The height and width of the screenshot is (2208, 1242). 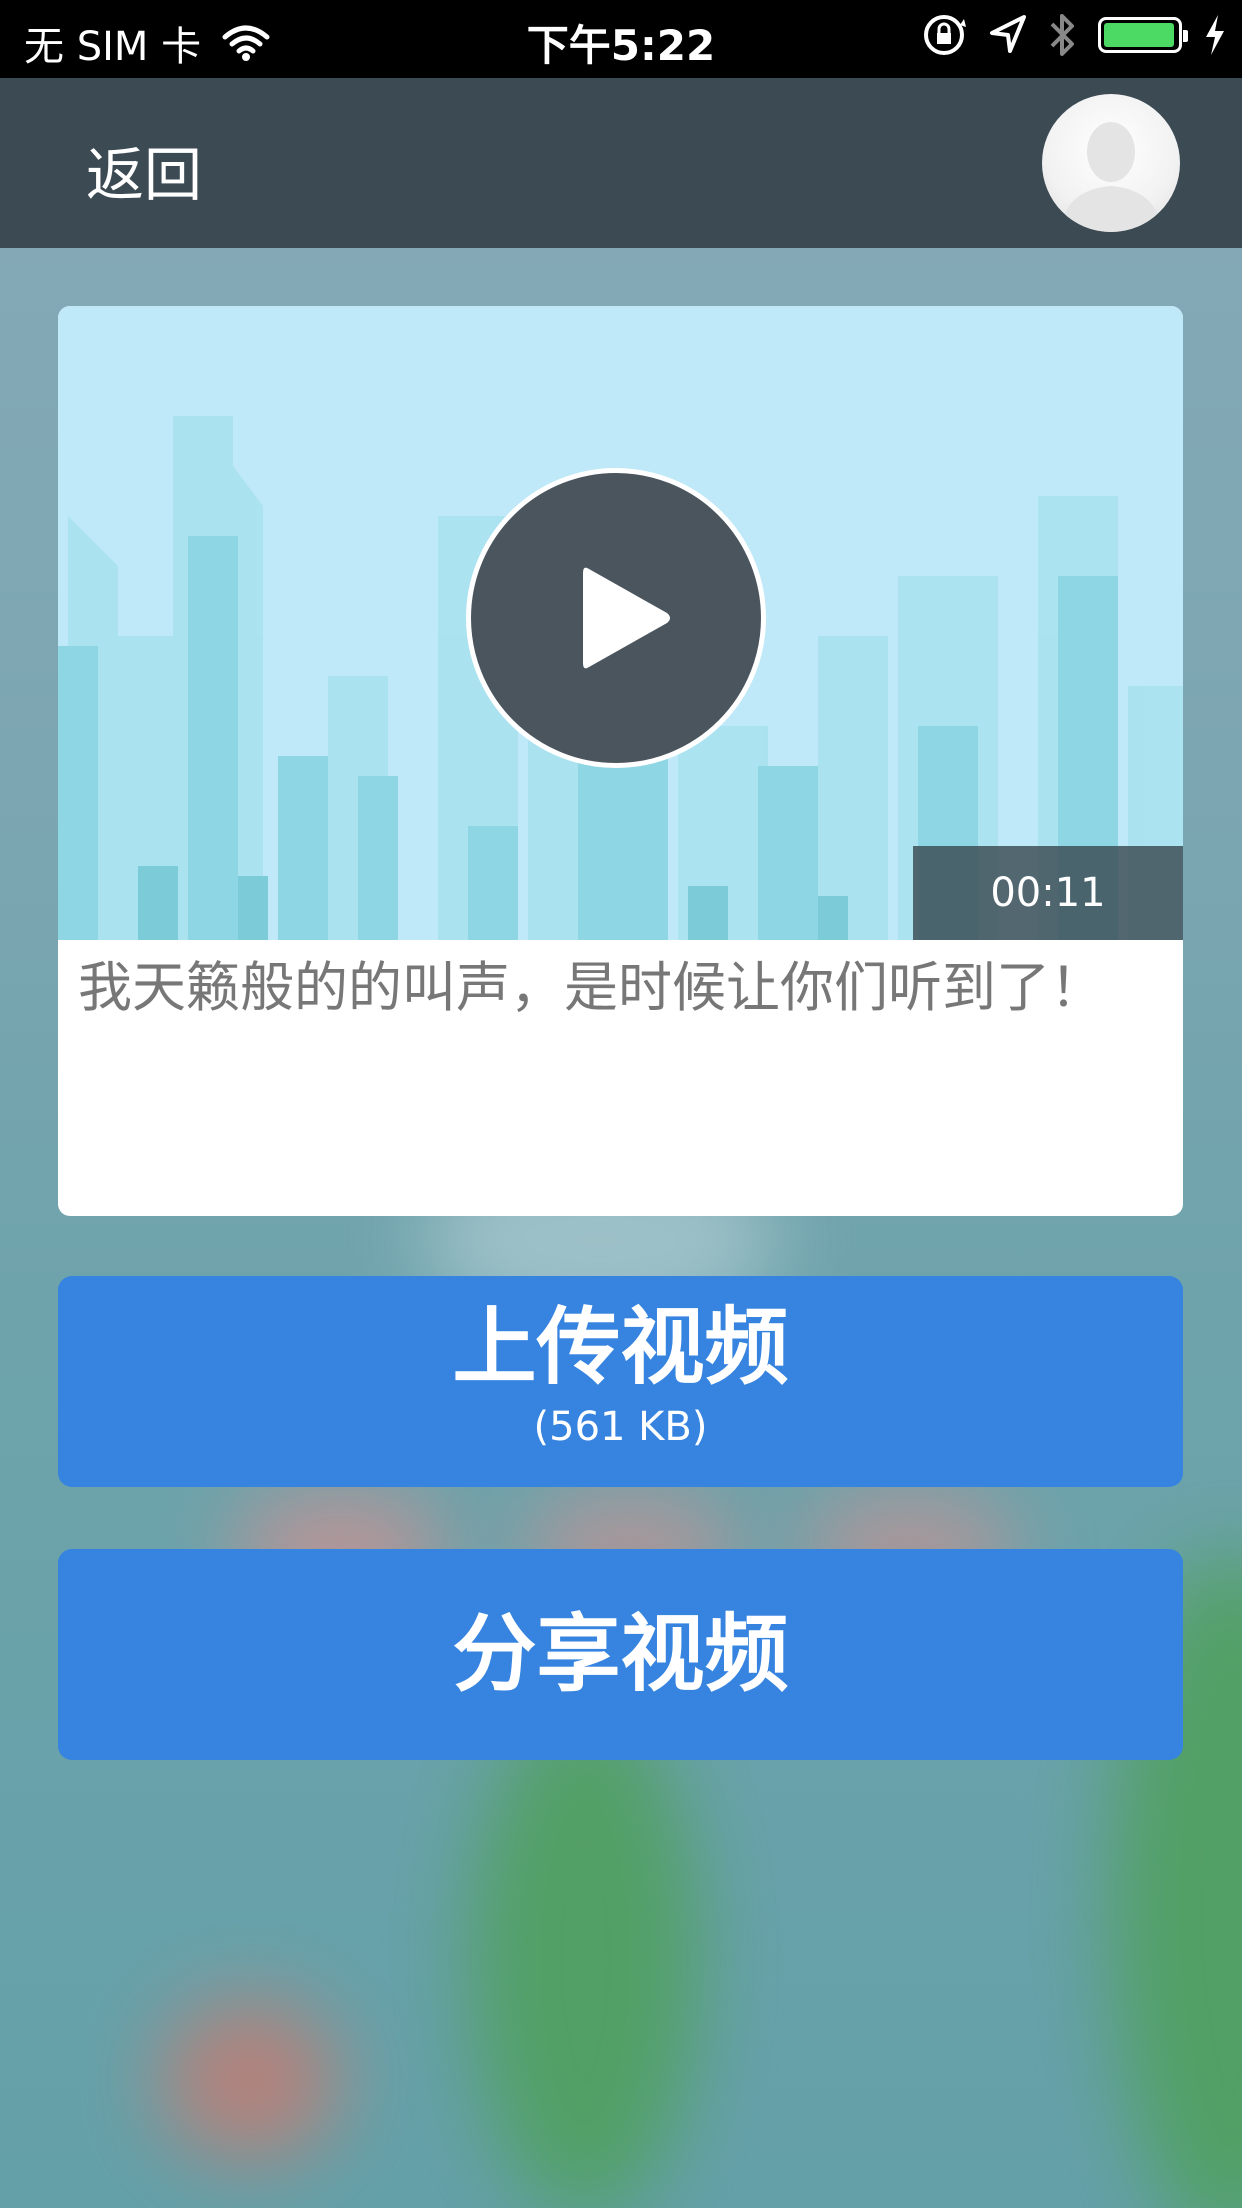 I want to click on back-button: 返回, so click(x=144, y=170).